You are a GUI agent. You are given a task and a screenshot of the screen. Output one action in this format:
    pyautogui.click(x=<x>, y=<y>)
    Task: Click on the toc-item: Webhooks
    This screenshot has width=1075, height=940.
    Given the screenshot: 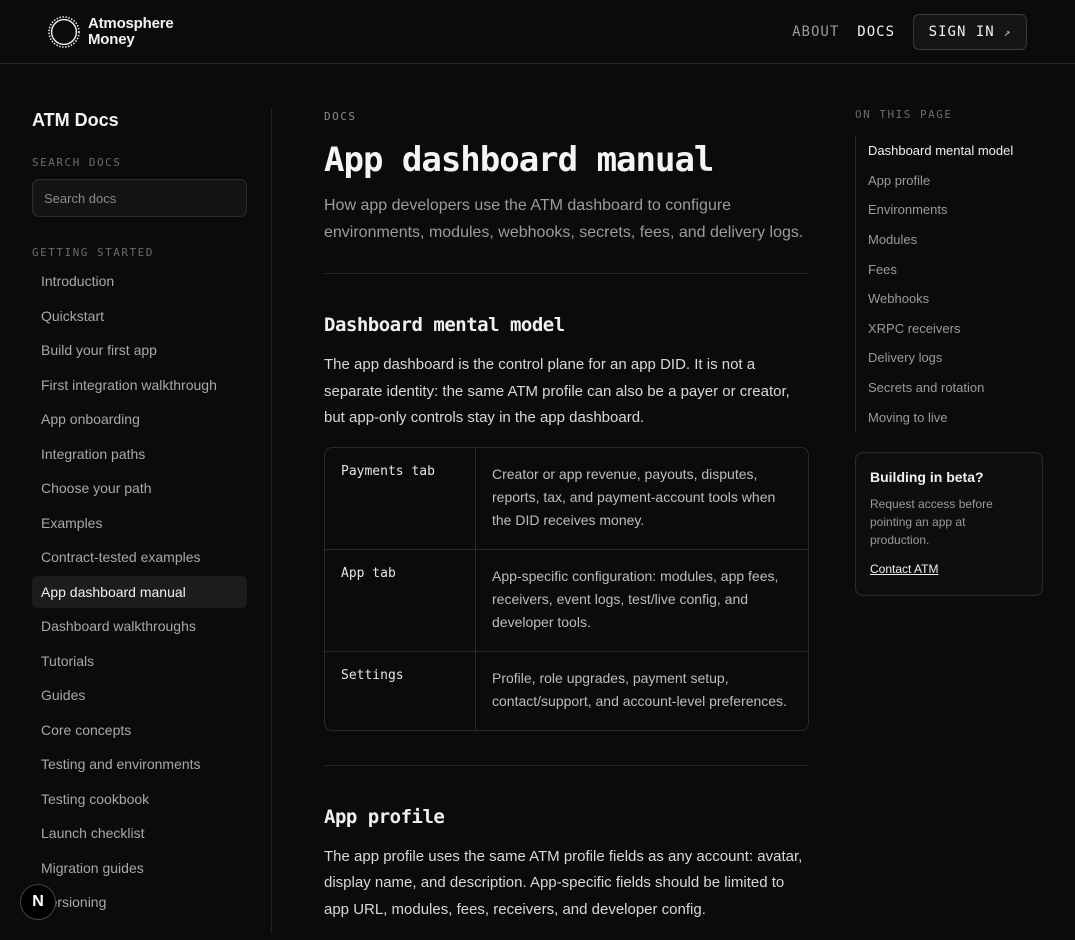 What is the action you would take?
    pyautogui.click(x=955, y=299)
    